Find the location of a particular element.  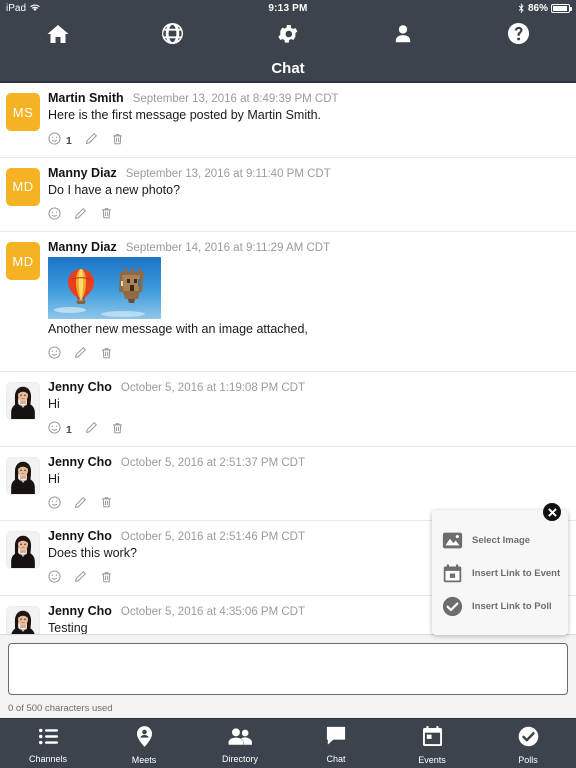

message-timestamp: September 13, 2016 at 9:11:40 PM CDT is located at coordinates (228, 173).